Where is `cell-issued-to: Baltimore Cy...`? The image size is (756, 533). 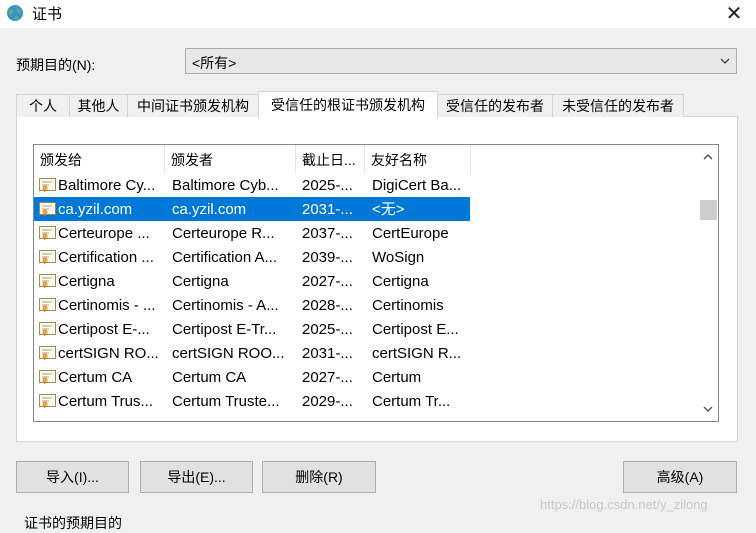
cell-issued-to: Baltimore Cy... is located at coordinates (107, 185).